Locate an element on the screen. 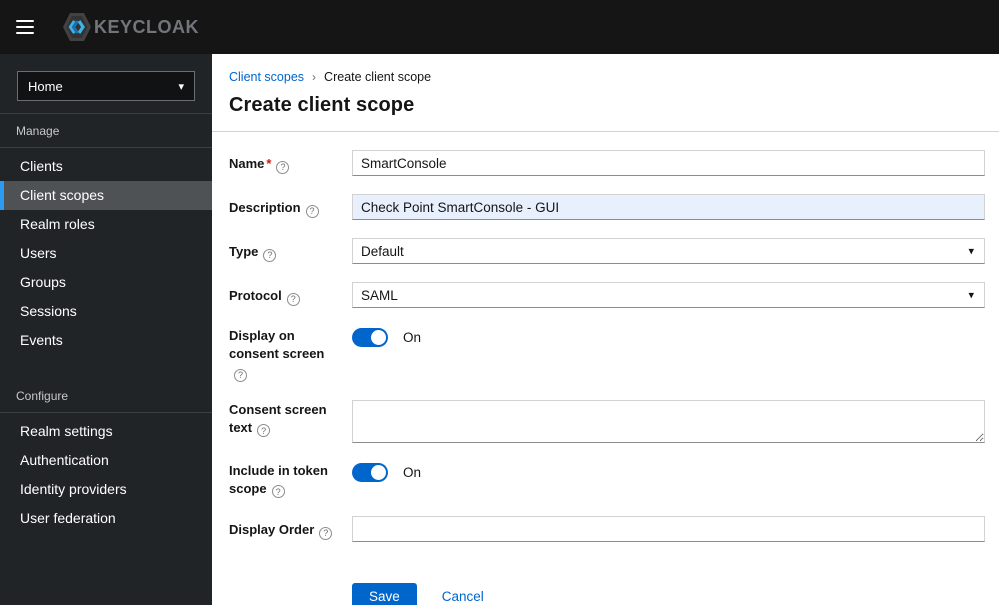 This screenshot has height=605, width=999. include-in-token-scope-toggle is located at coordinates (370, 472).